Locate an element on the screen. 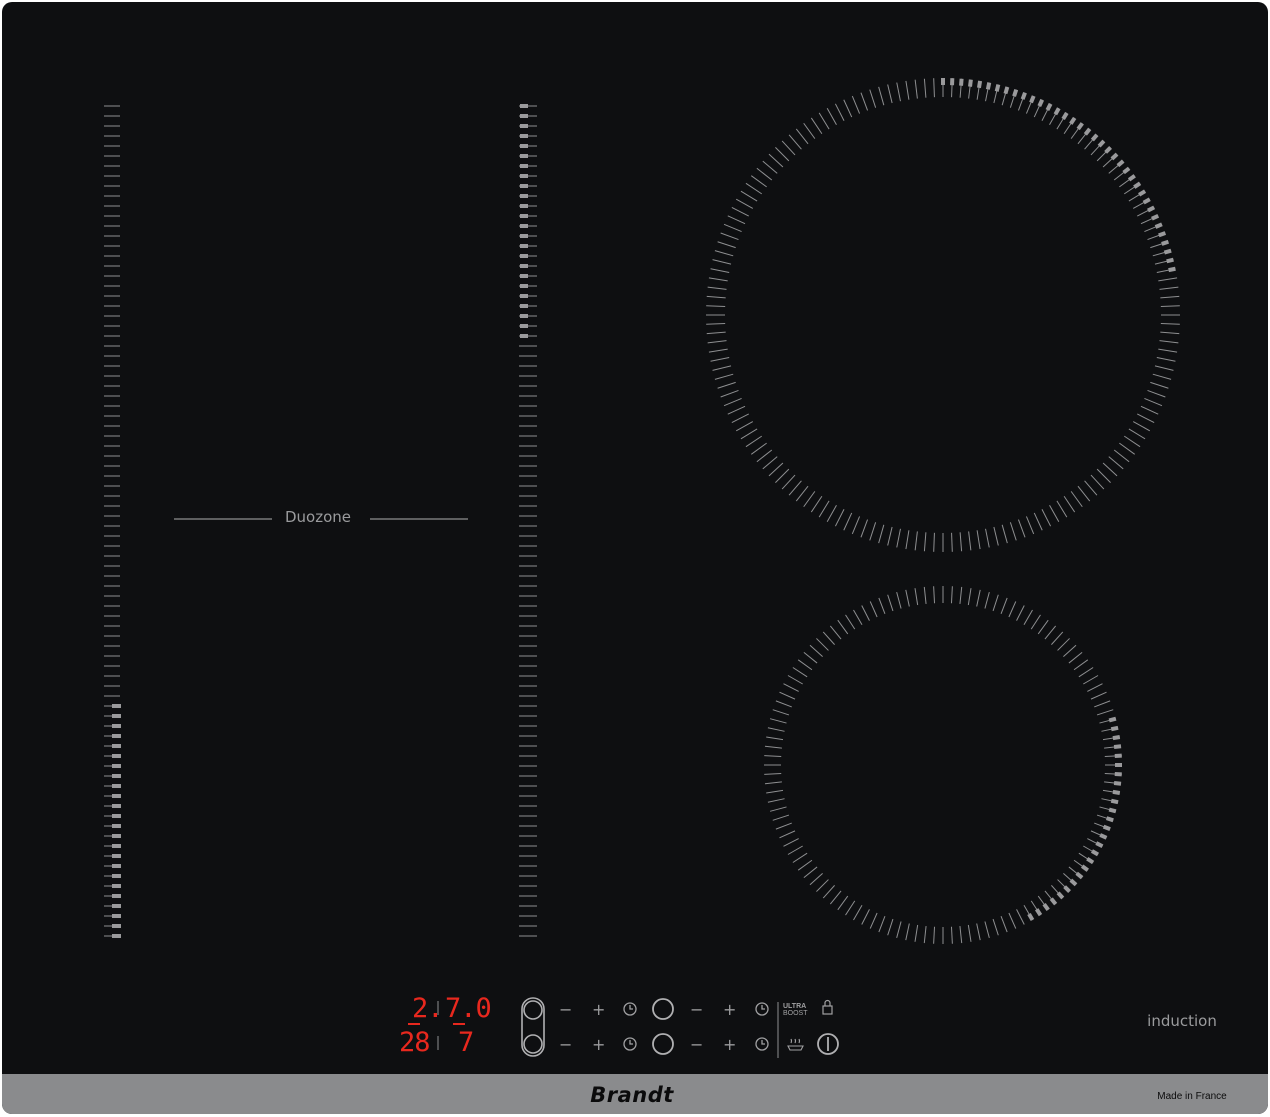  touch-controls is located at coordinates (680, 1027).